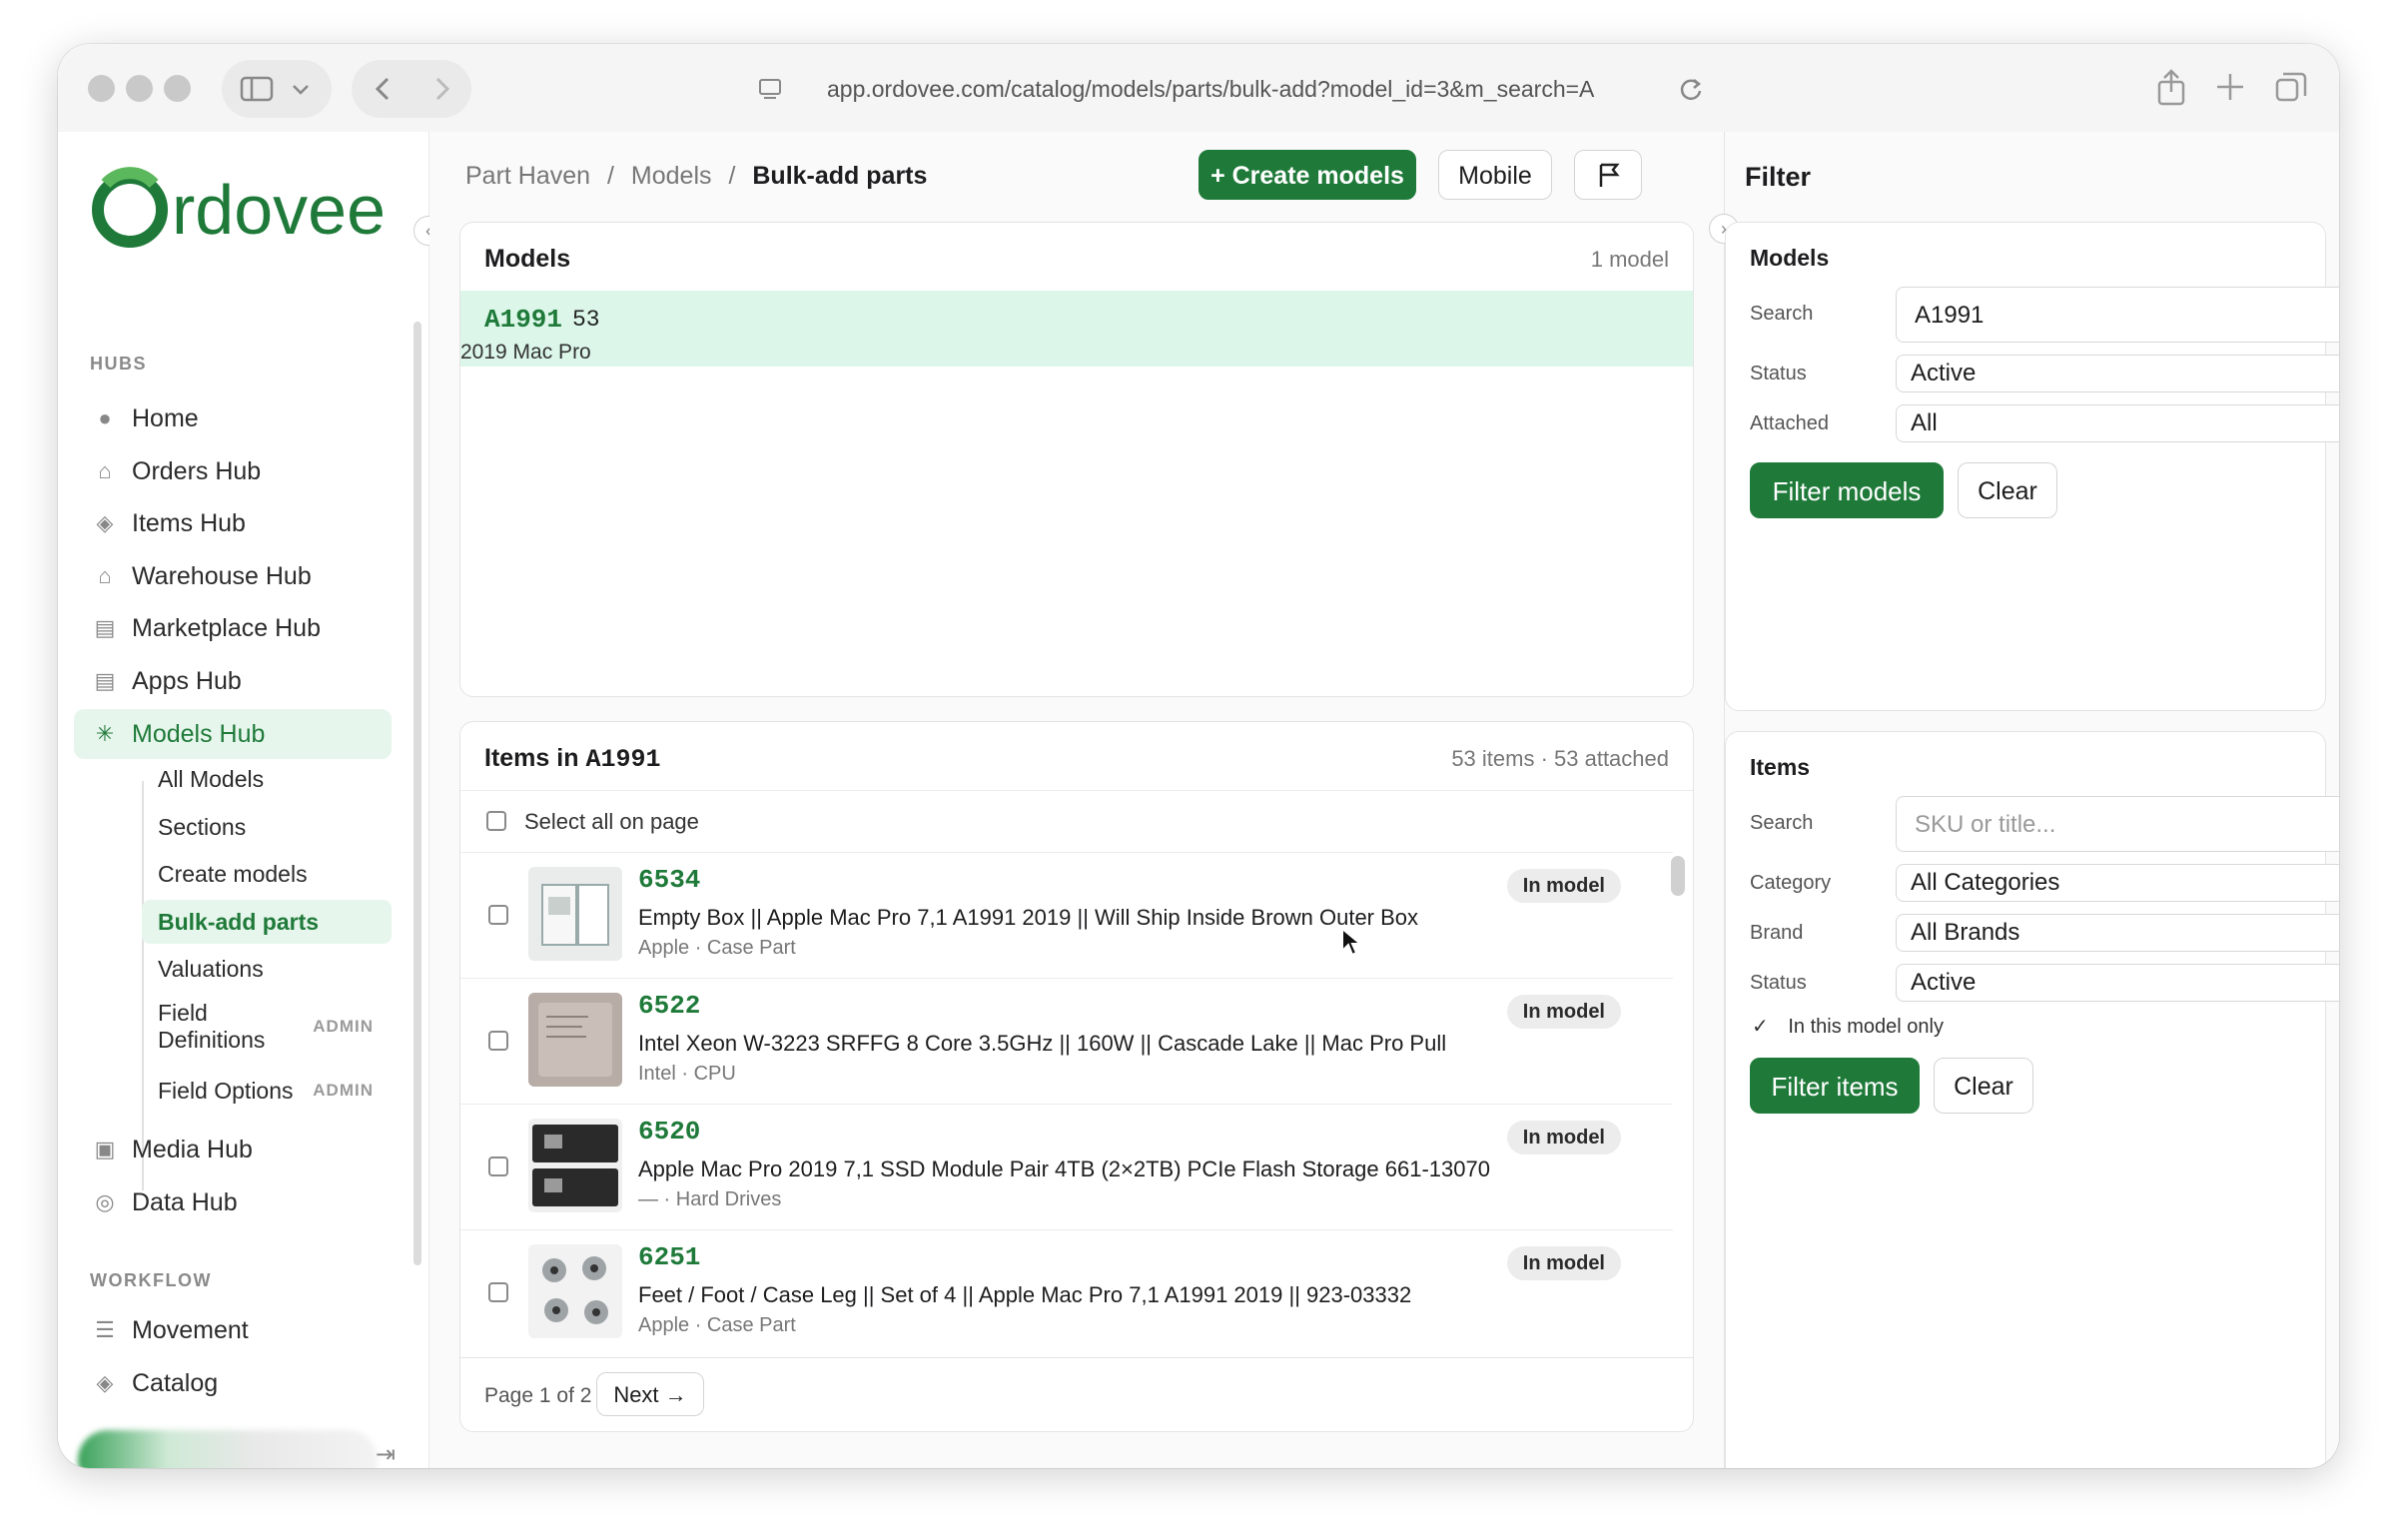 This screenshot has height=1540, width=2397. What do you see at coordinates (233, 418) in the screenshot?
I see `sidebar-item-home: ● Home` at bounding box center [233, 418].